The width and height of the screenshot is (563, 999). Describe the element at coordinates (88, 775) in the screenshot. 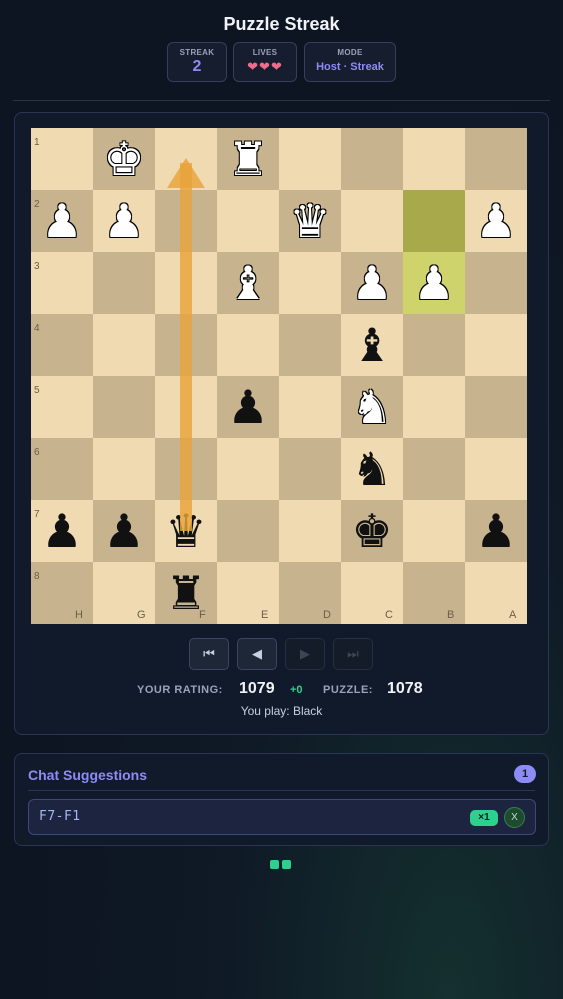

I see `chat-title: Chat Suggestions` at that location.